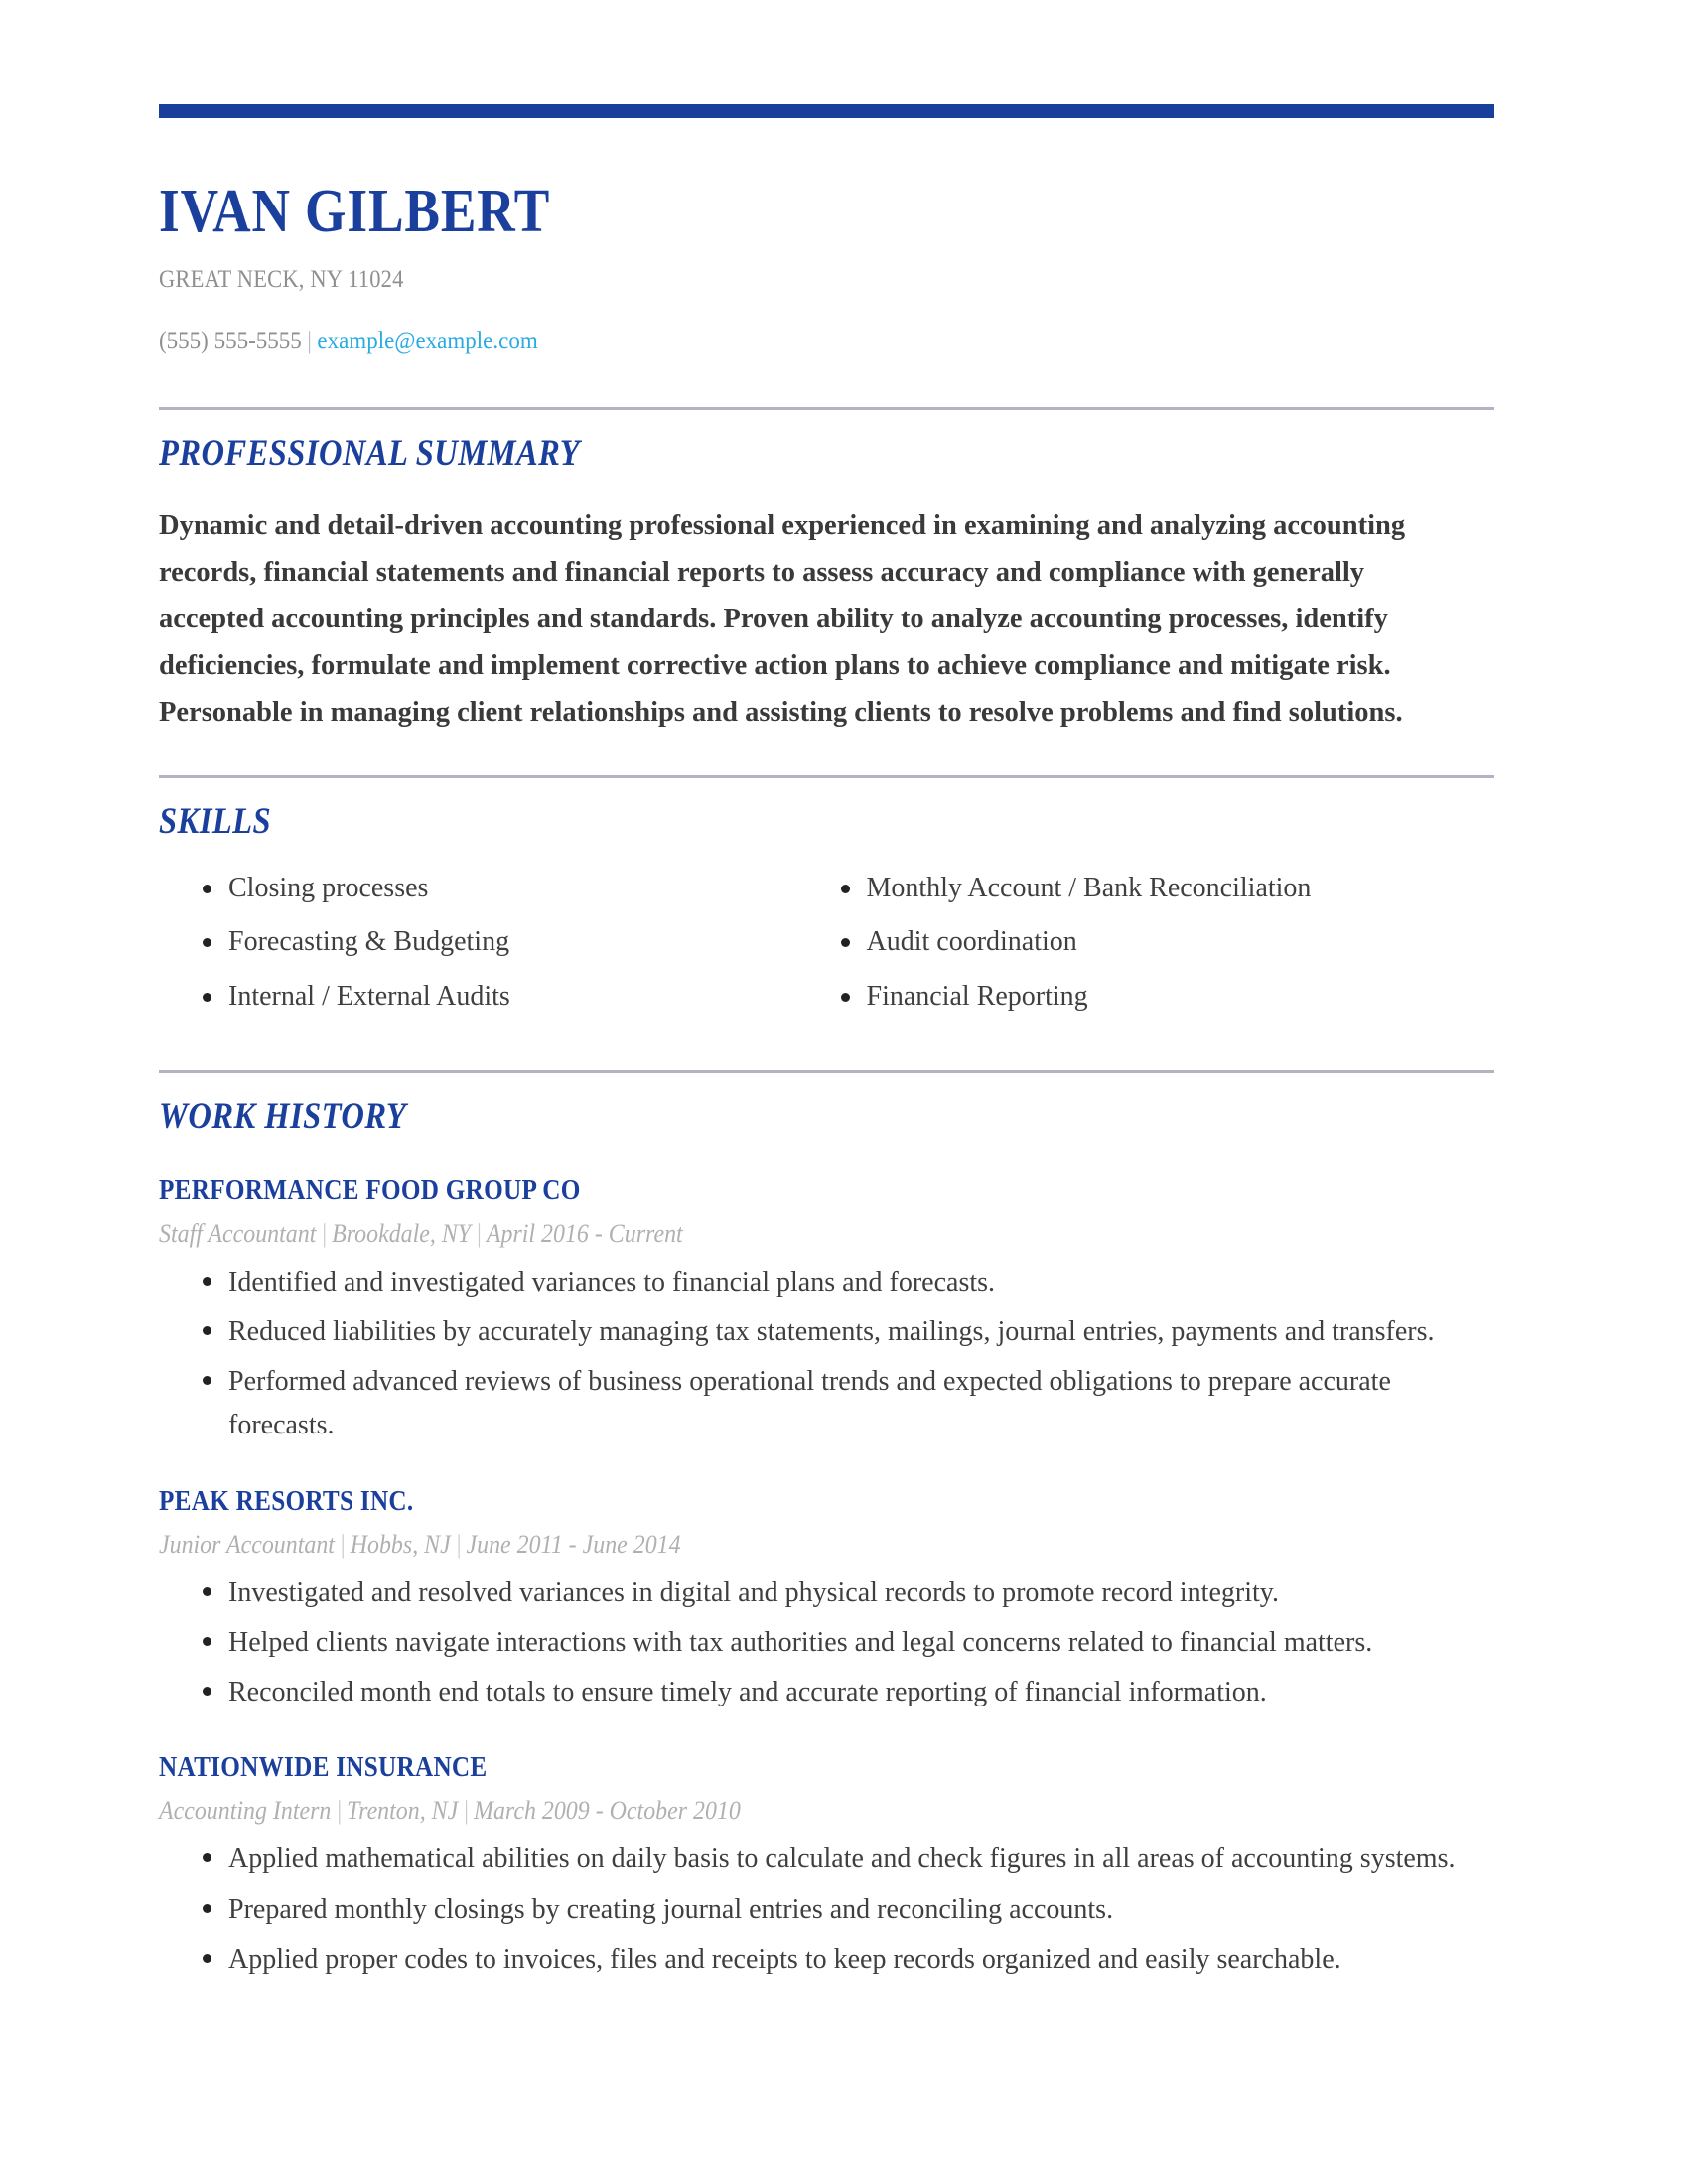 The height and width of the screenshot is (2184, 1688). I want to click on section-title-skills: SKILLS, so click(215, 822).